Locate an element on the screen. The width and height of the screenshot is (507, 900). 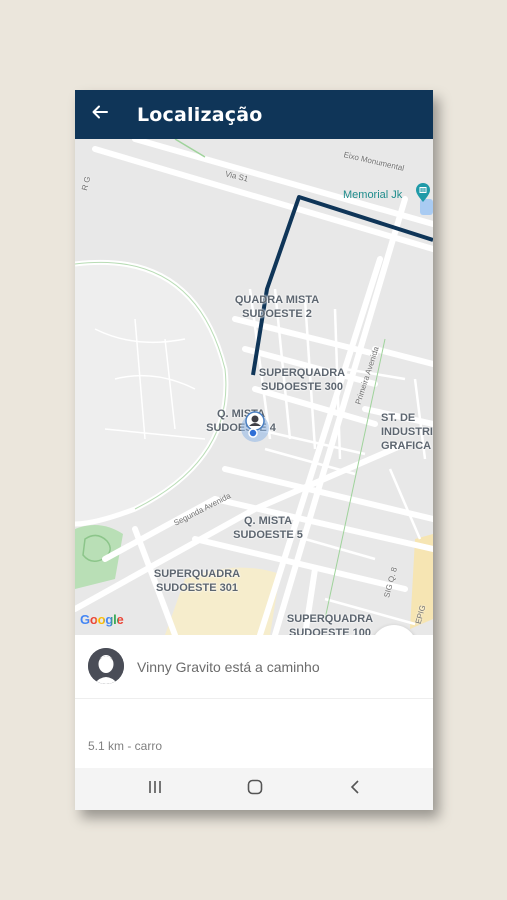
place-label-st-de-industrias: ST. DE INDUSTRI GRAFICA is located at coordinates (407, 432).